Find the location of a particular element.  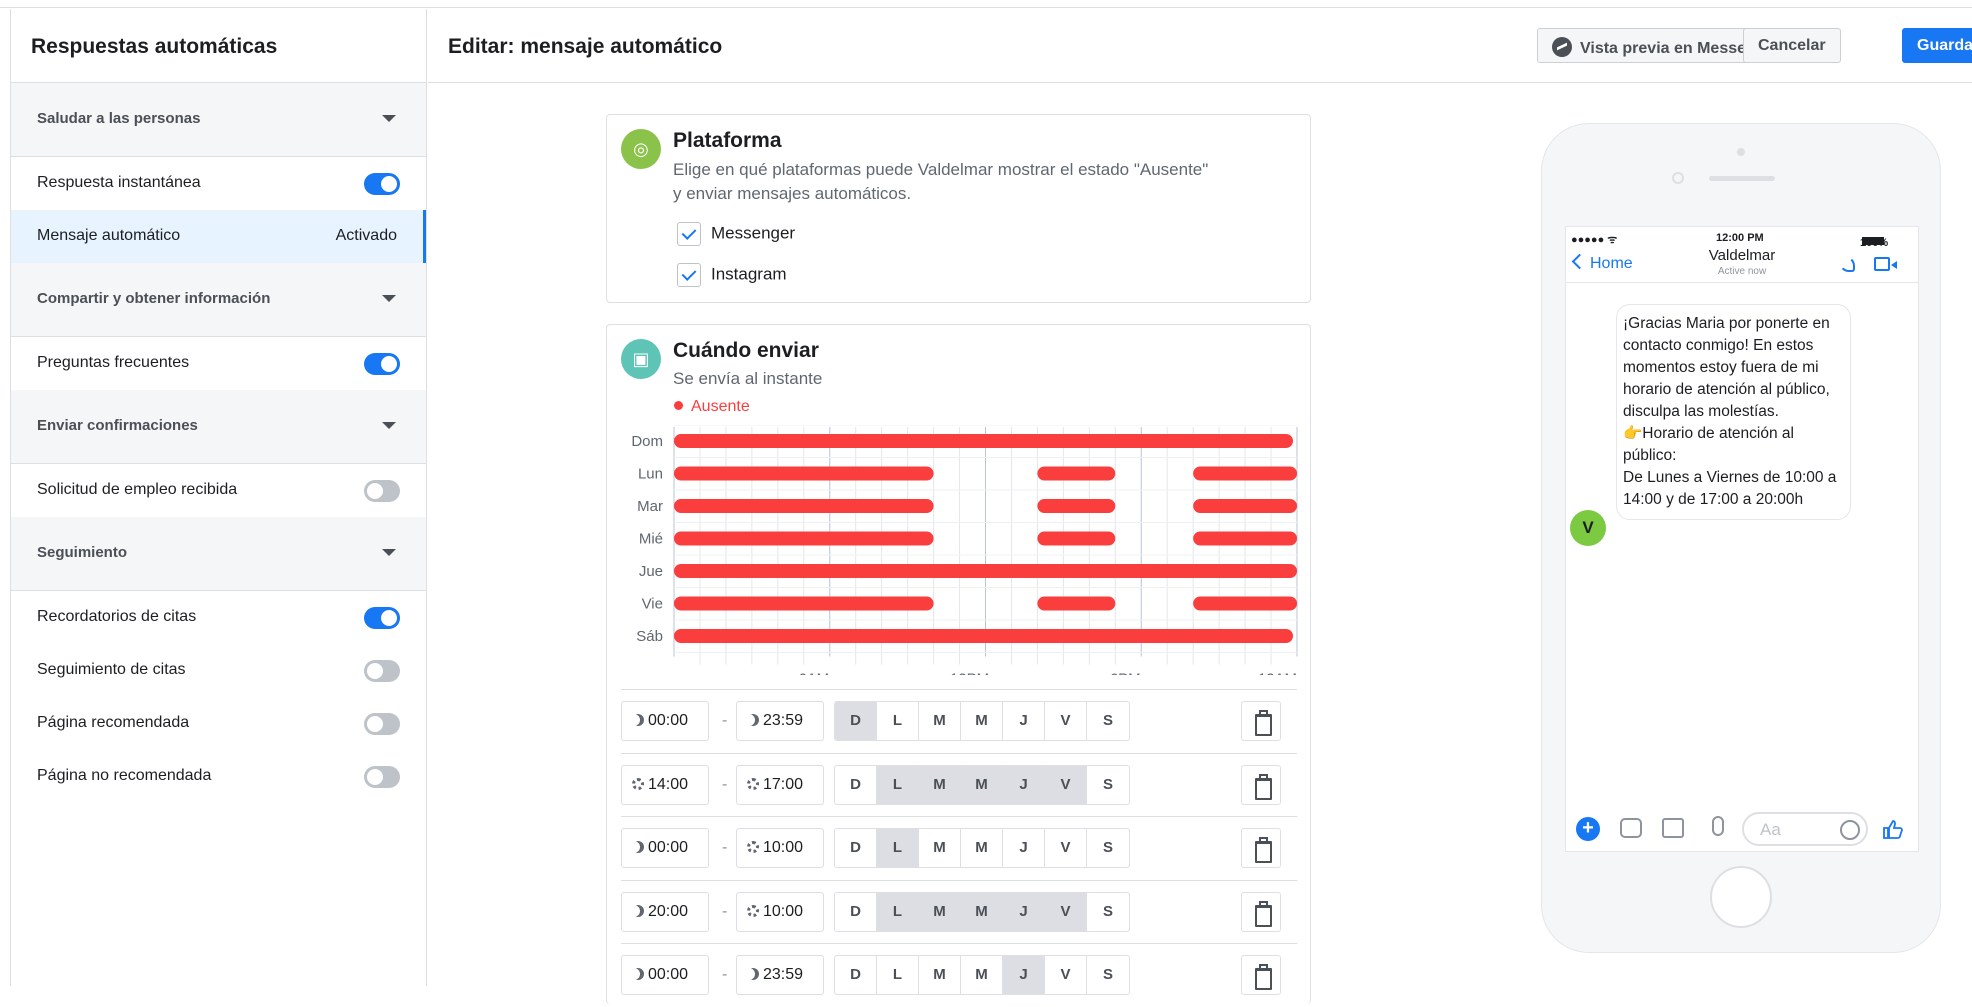

legend-label: Ausente is located at coordinates (720, 406).